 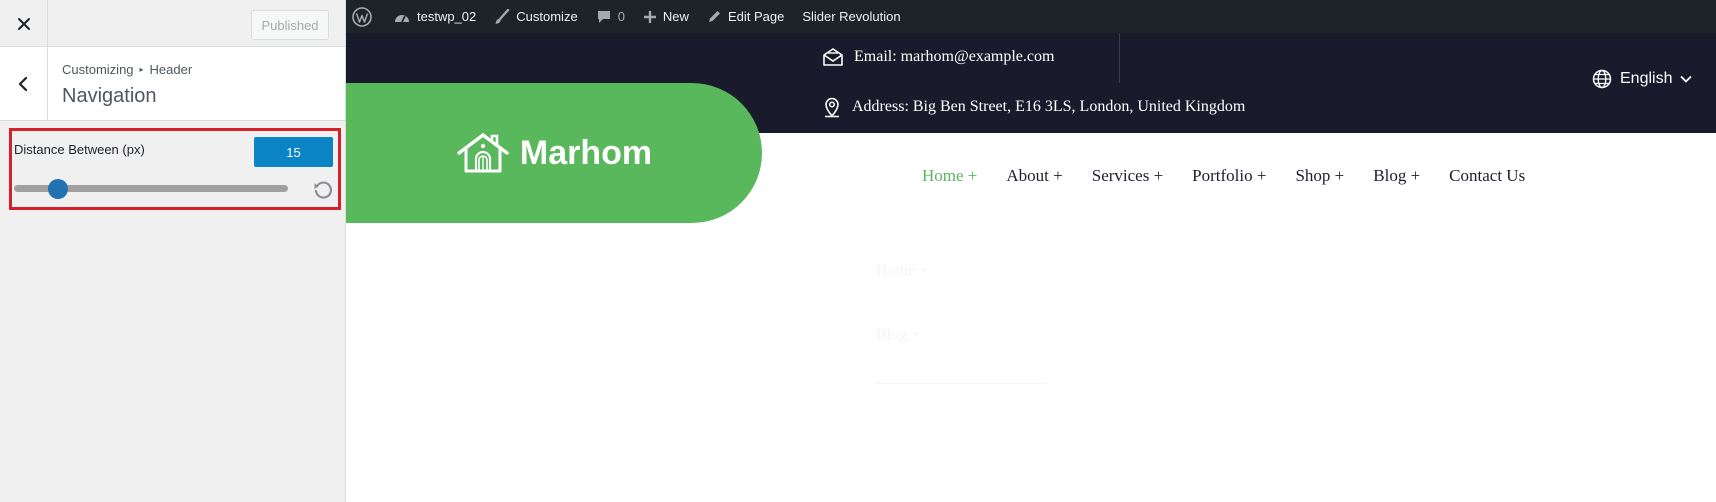 I want to click on edit-page-label: Edit Page, so click(x=756, y=16).